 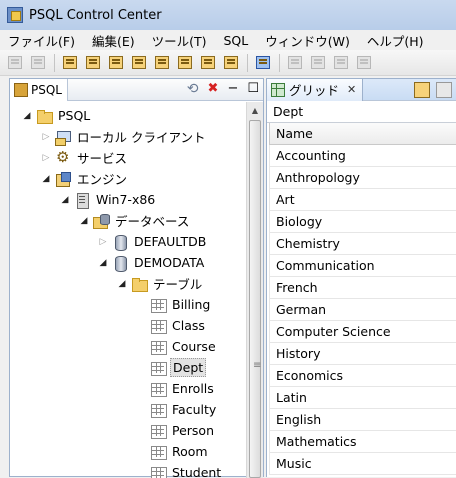 I want to click on close-tab-icon: ✕, so click(x=351, y=89).